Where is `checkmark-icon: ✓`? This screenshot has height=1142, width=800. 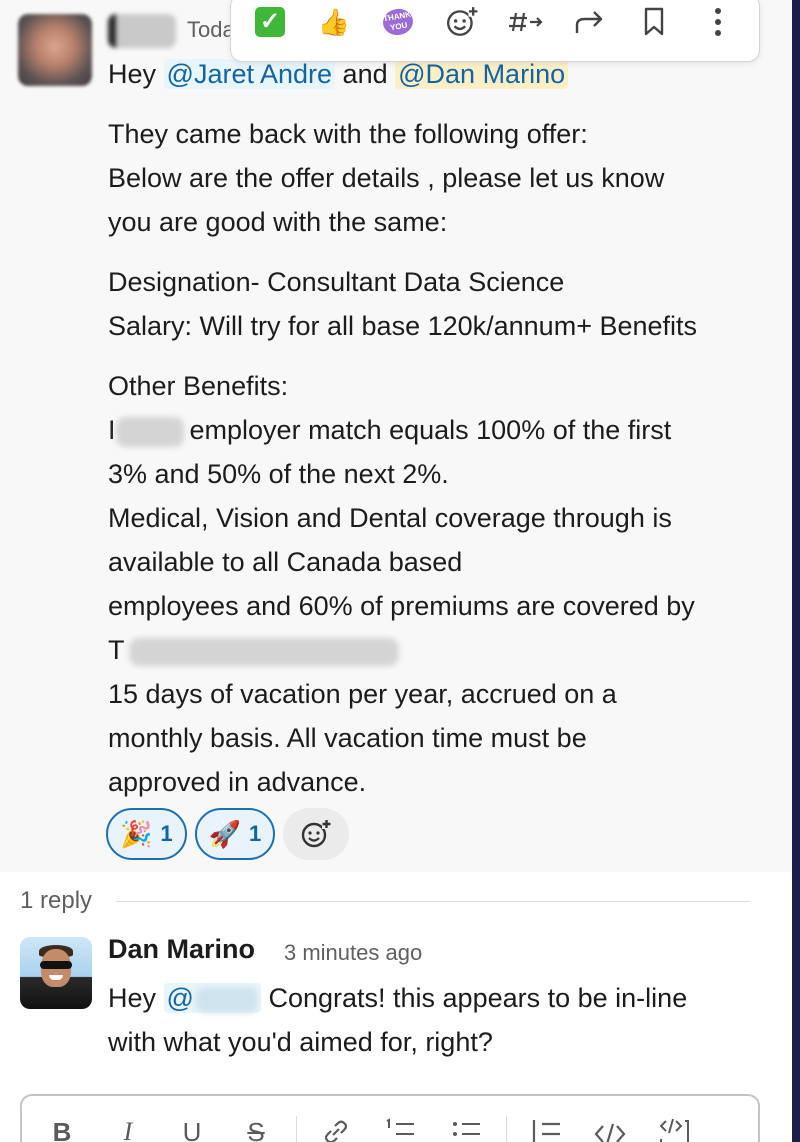 checkmark-icon: ✓ is located at coordinates (270, 22).